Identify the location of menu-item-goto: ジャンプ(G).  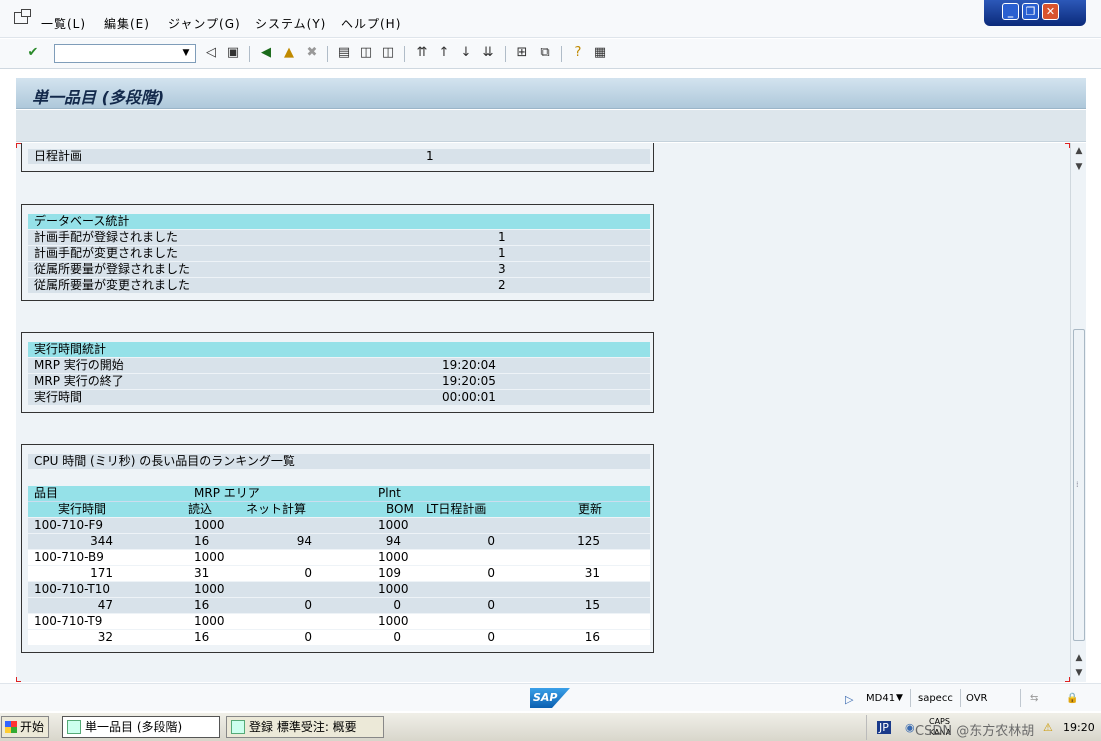
(204, 23).